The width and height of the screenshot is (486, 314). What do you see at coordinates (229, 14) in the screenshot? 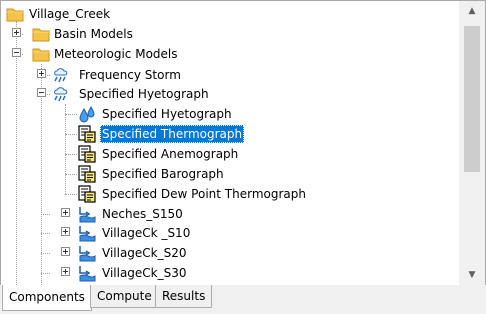
I see `tree-node-project-root: Village_Creek` at bounding box center [229, 14].